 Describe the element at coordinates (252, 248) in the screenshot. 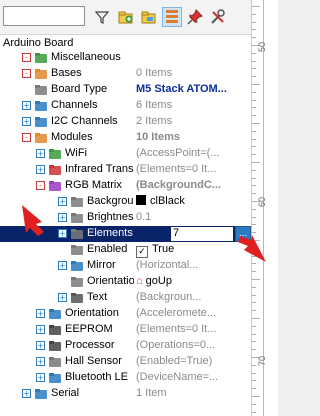

I see `annotation-arrow-right` at that location.